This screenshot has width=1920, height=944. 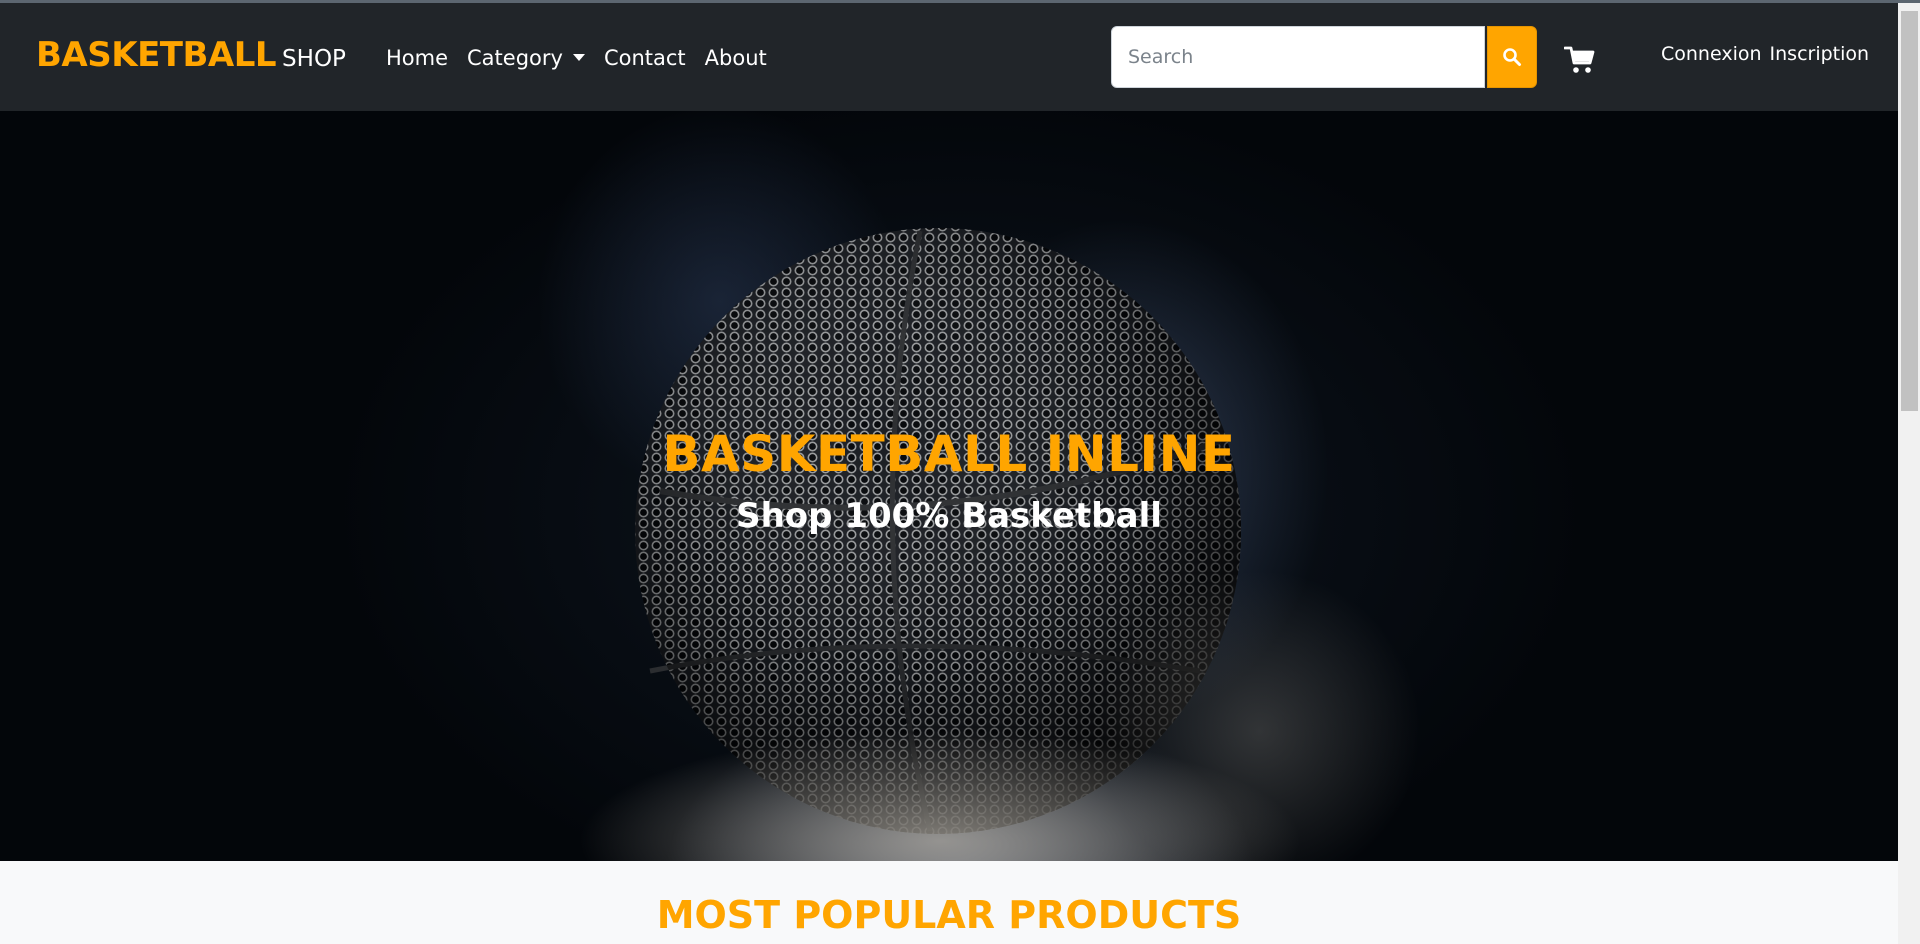 I want to click on search-button, so click(x=1512, y=57).